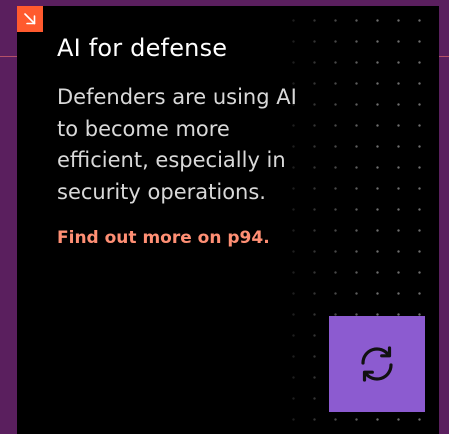  Describe the element at coordinates (163, 238) in the screenshot. I see `find-out-more-link: Find out more on p94.` at that location.